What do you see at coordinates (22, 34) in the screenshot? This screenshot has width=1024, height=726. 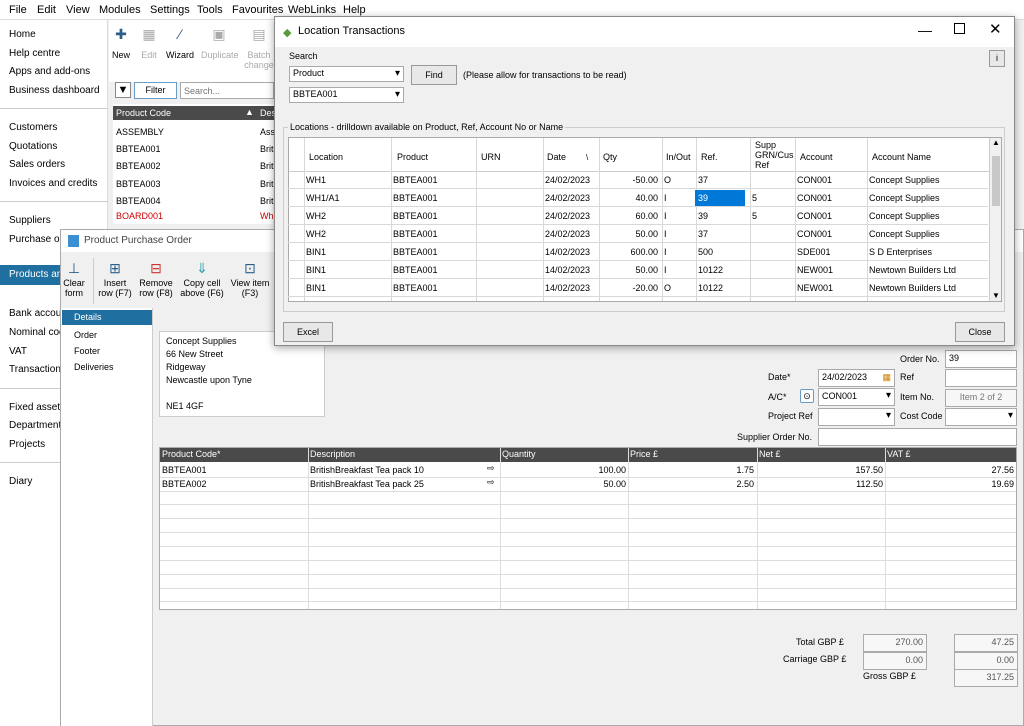 I see `sidebar-item-home: Home` at bounding box center [22, 34].